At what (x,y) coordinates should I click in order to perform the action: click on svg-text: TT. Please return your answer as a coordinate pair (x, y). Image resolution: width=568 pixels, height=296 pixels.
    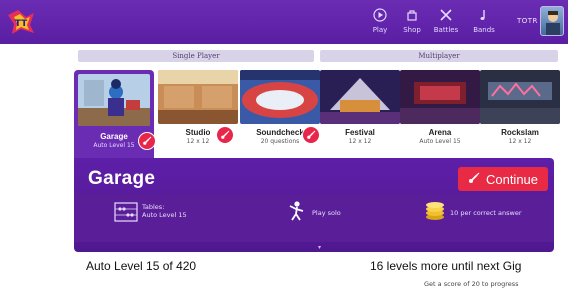
    Looking at the image, I should click on (21, 24).